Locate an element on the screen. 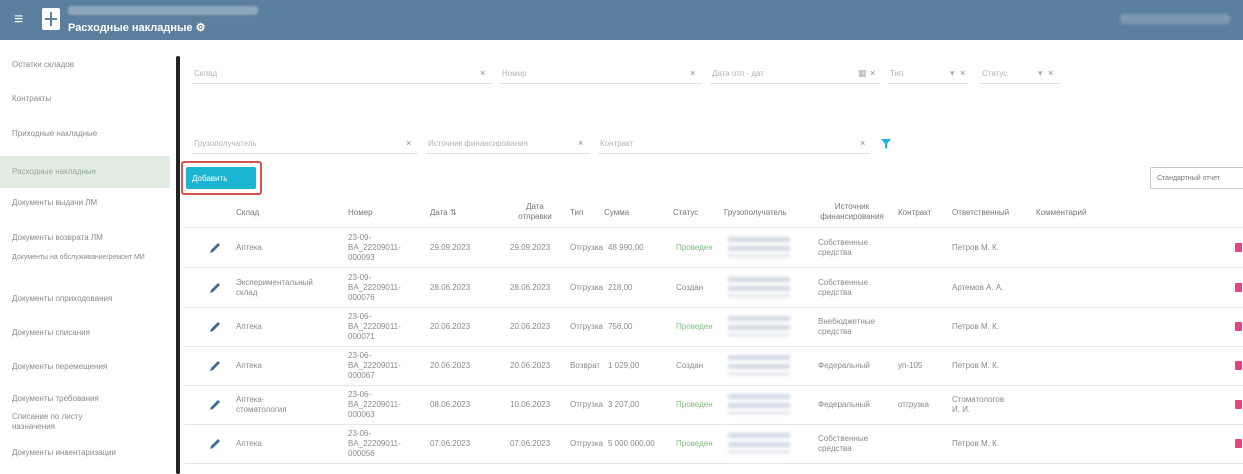  cell-data-otpravki: 10.06.2023 is located at coordinates (530, 404).